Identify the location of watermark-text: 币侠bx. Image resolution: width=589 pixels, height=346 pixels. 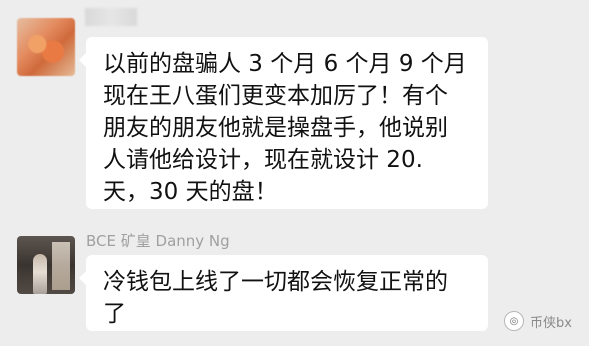
(551, 323).